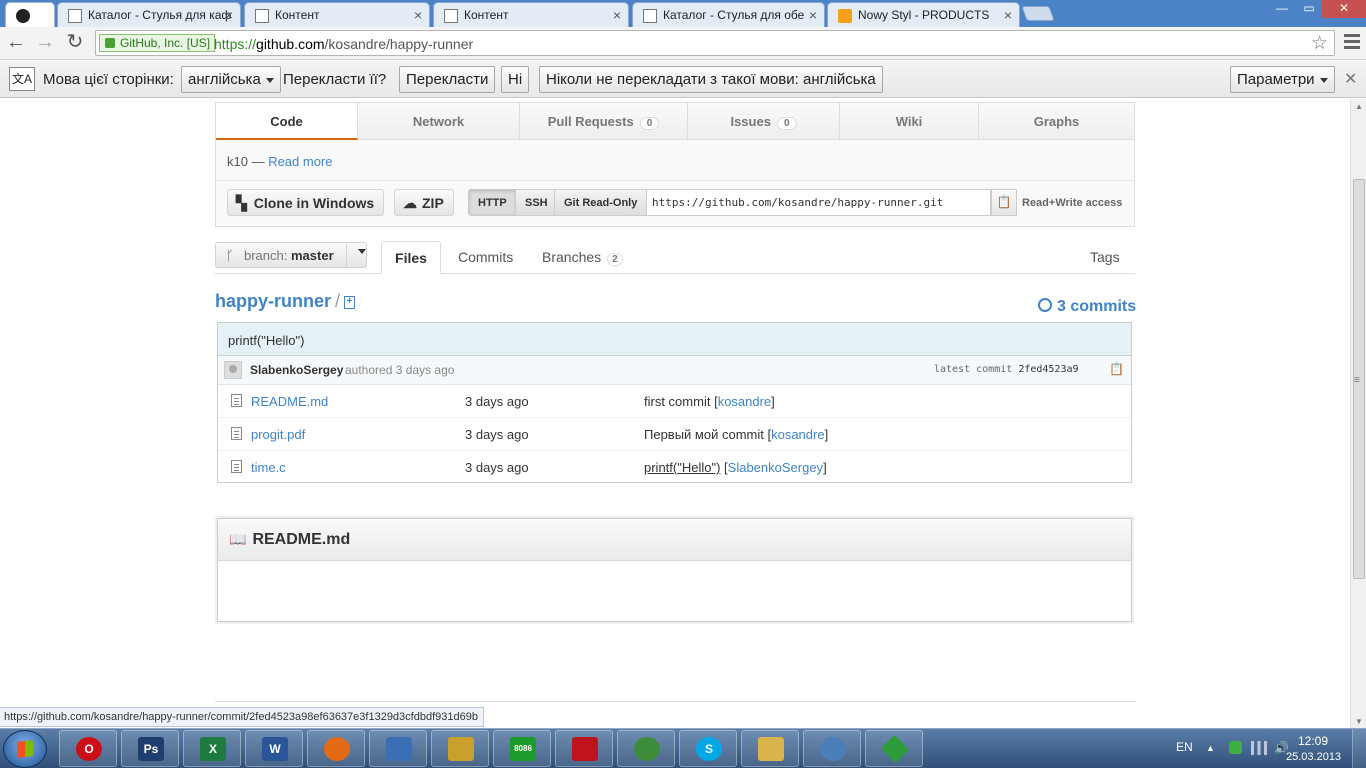 The height and width of the screenshot is (769, 1366). What do you see at coordinates (1259, 748) in the screenshot?
I see `network-signal-icon` at bounding box center [1259, 748].